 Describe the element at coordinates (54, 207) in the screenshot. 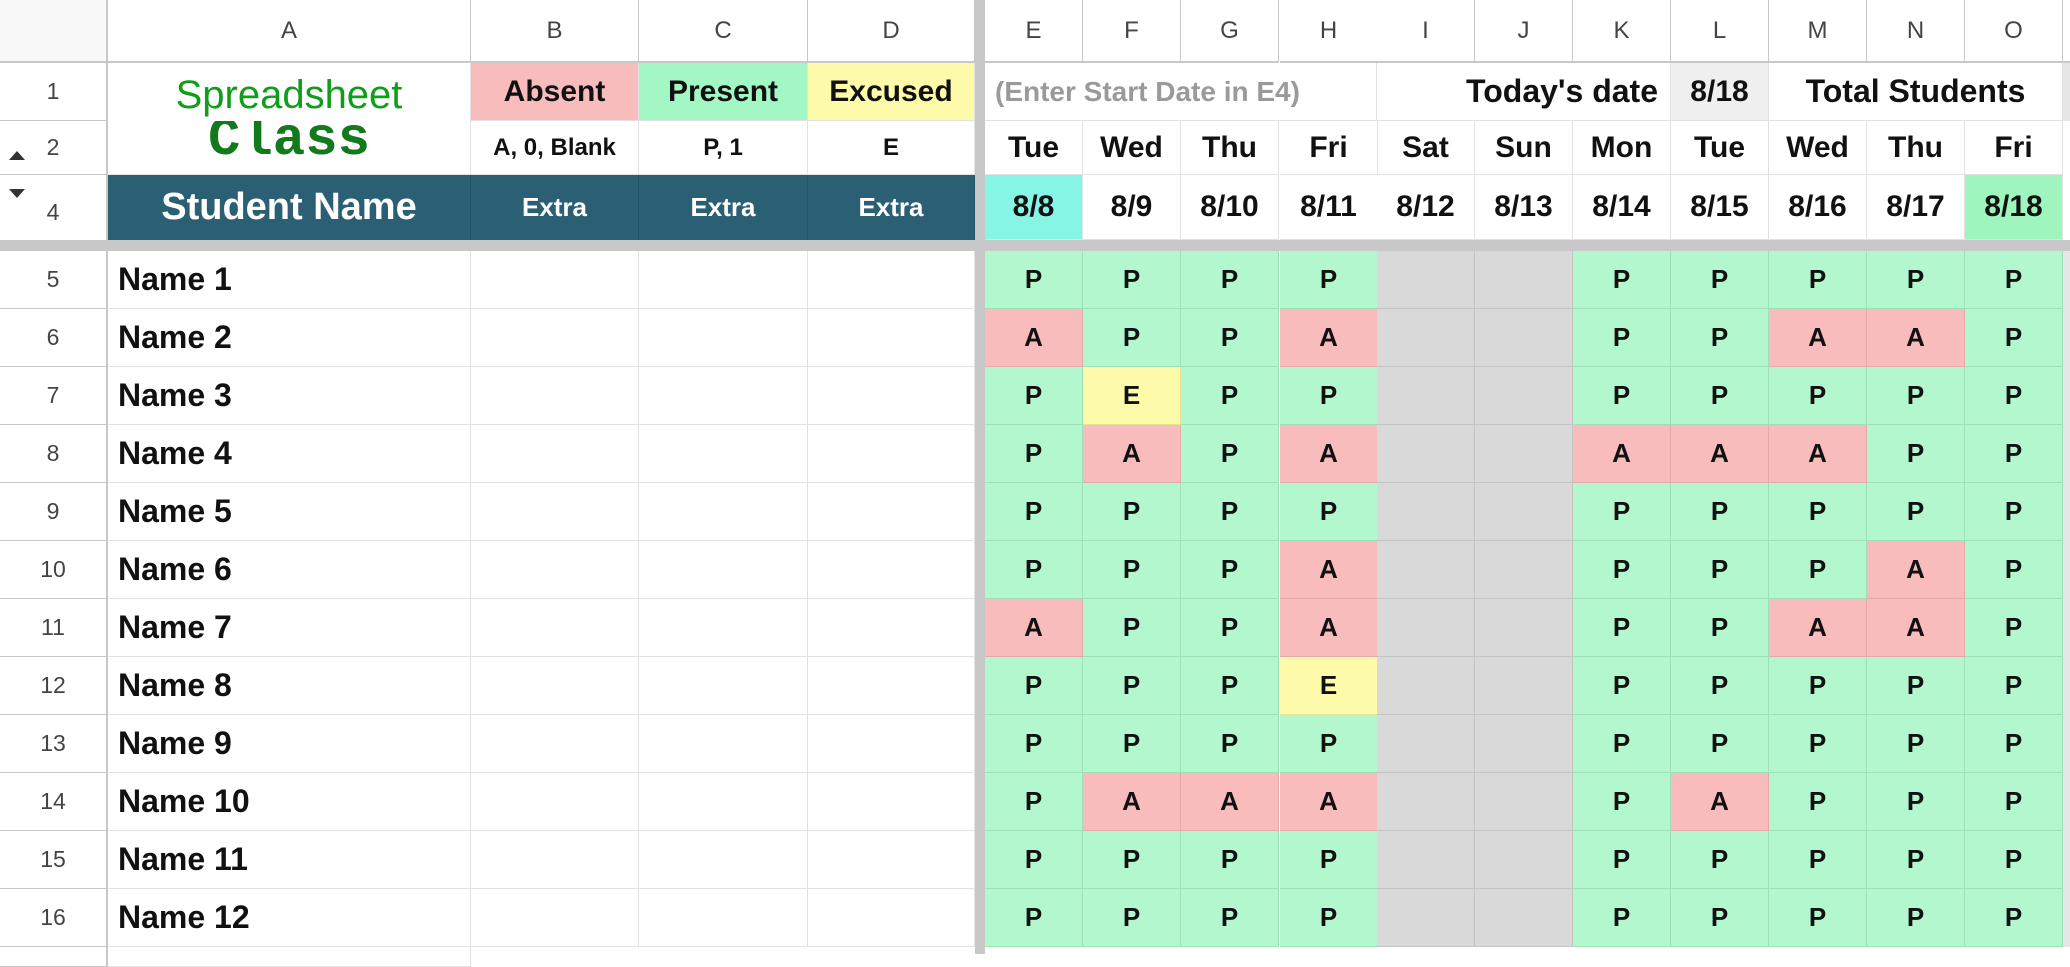

I see `row-header-4: 4` at that location.